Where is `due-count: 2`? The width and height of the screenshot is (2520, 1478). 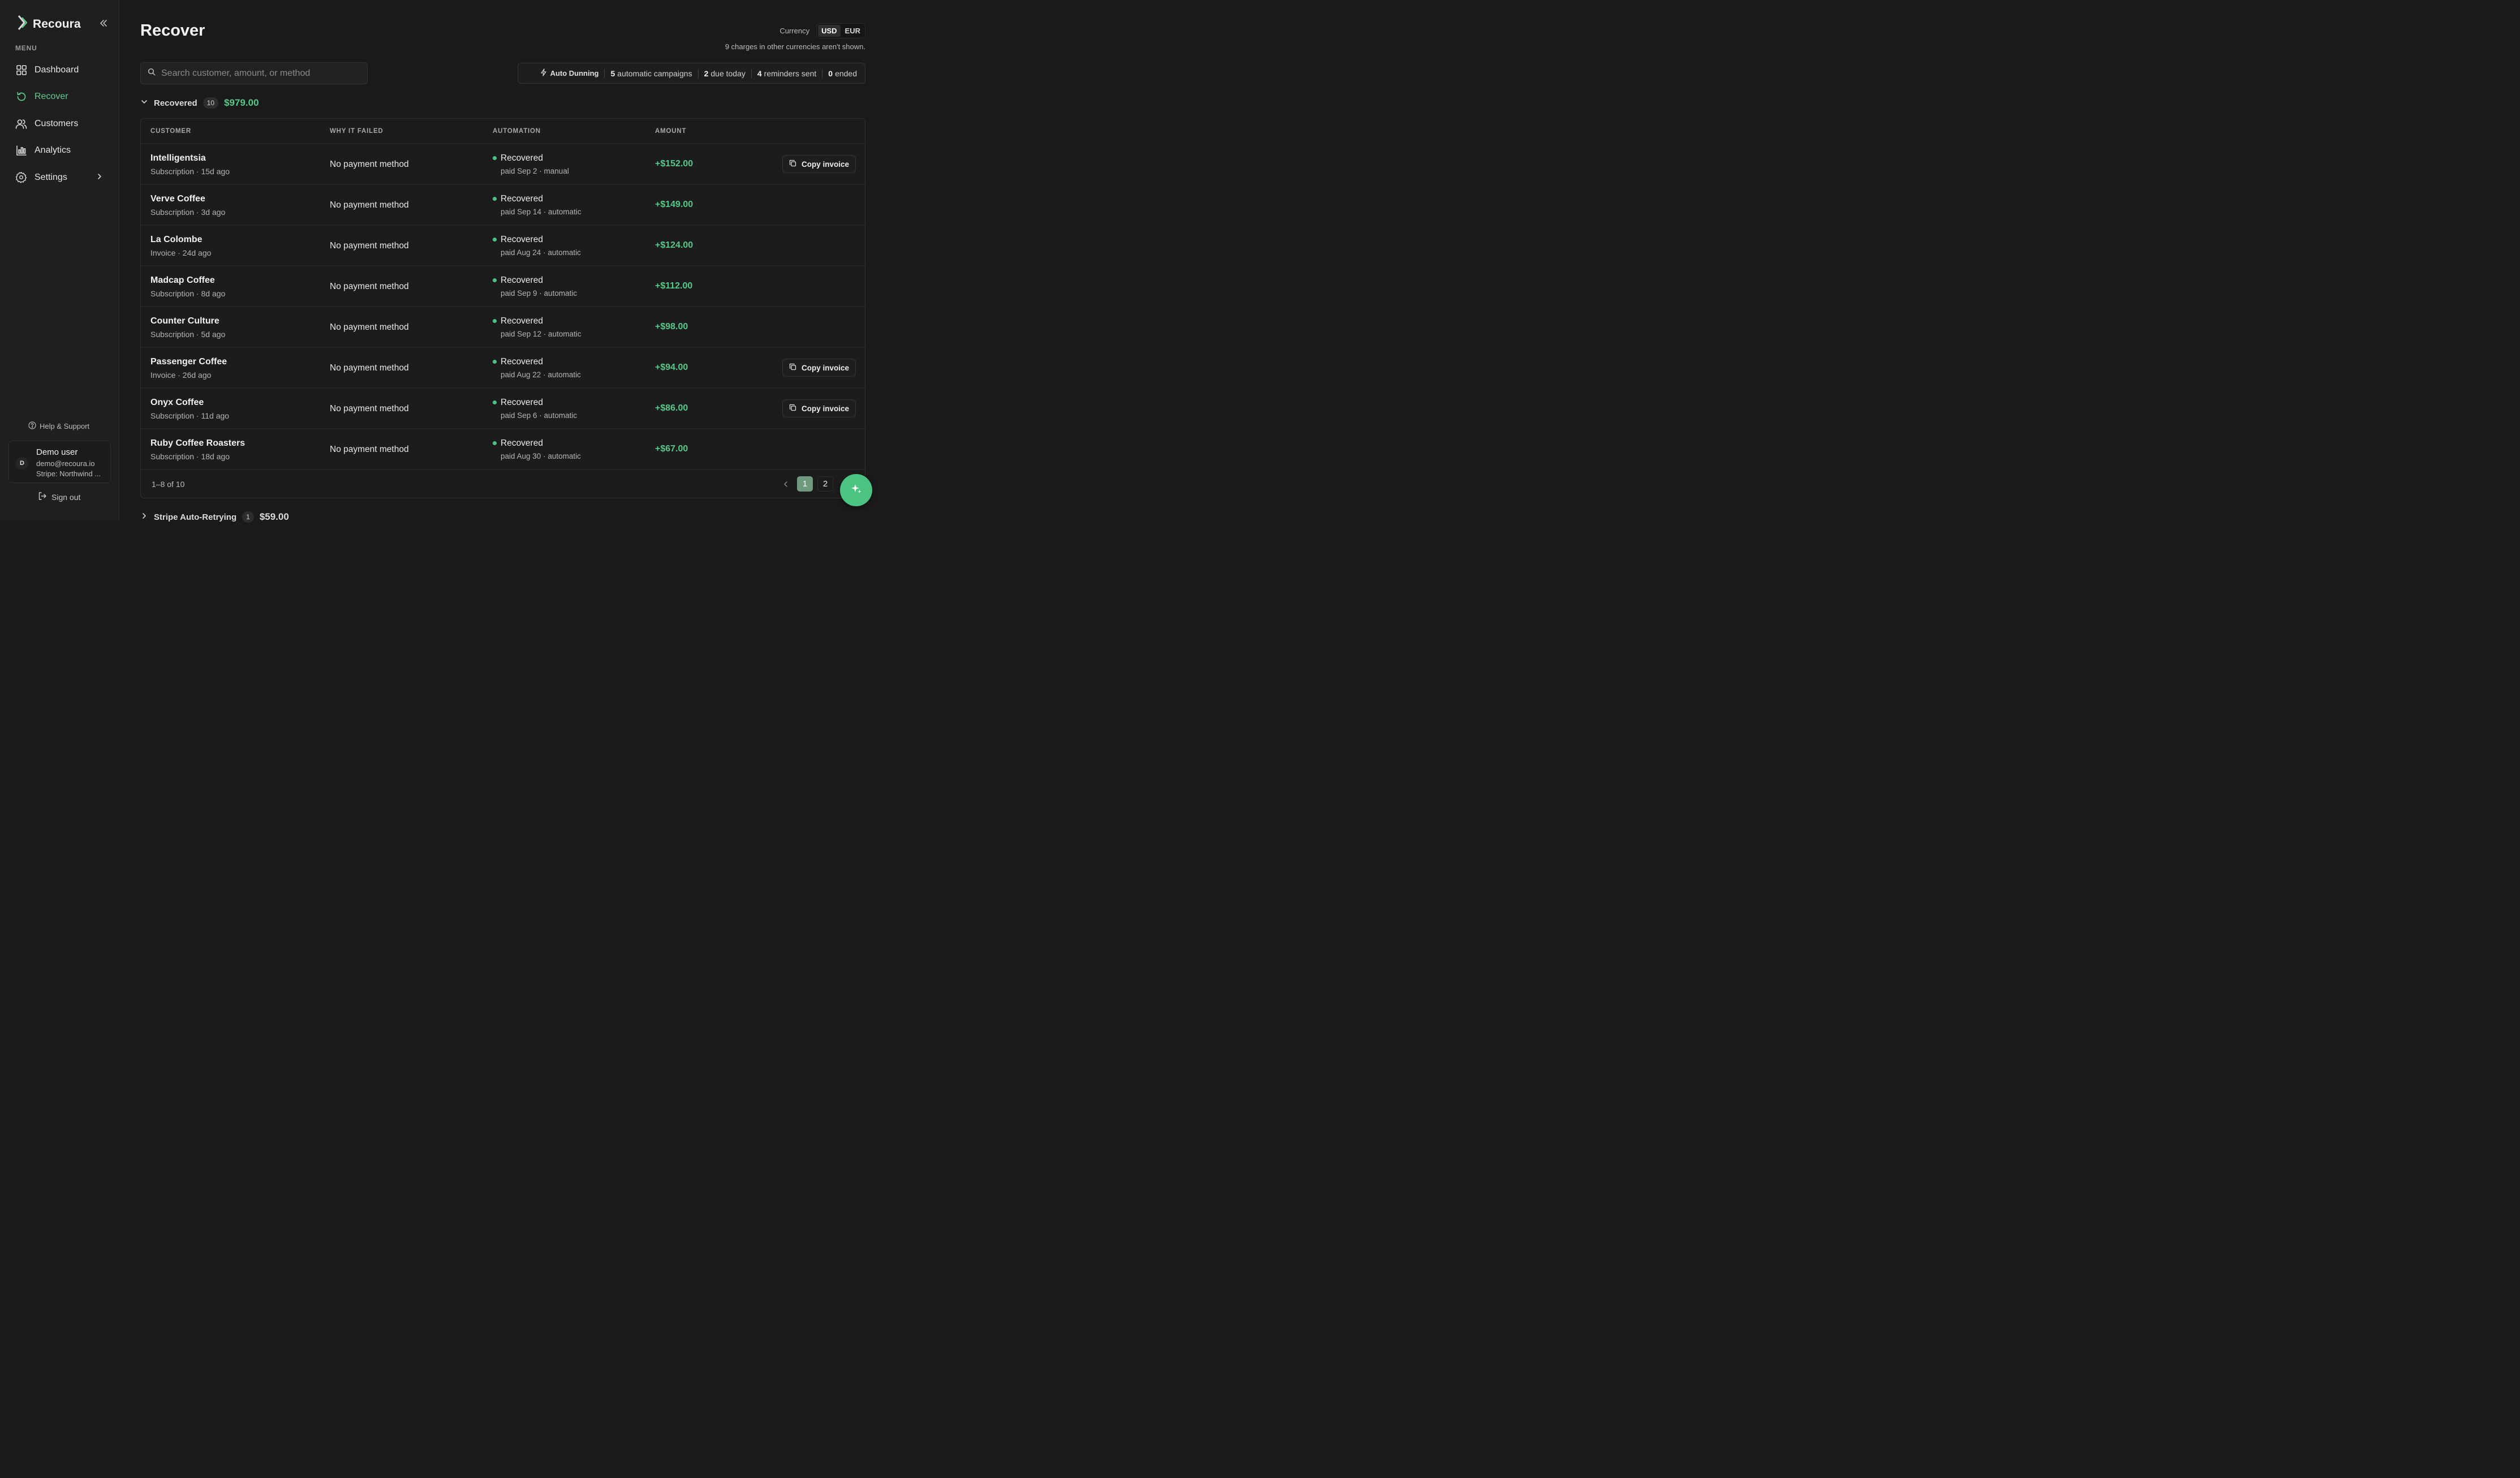
due-count: 2 is located at coordinates (706, 73).